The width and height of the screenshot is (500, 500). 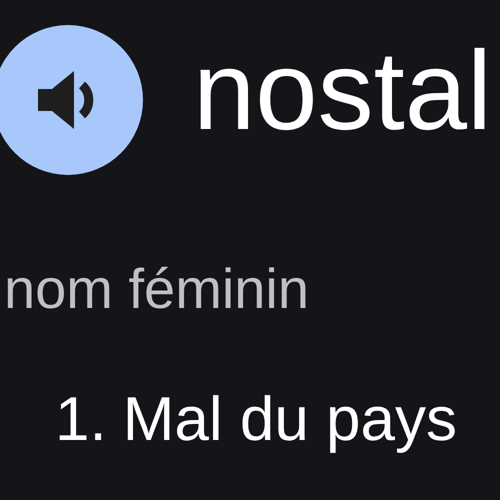 What do you see at coordinates (289, 420) in the screenshot?
I see `definition-text: Mal du pays` at bounding box center [289, 420].